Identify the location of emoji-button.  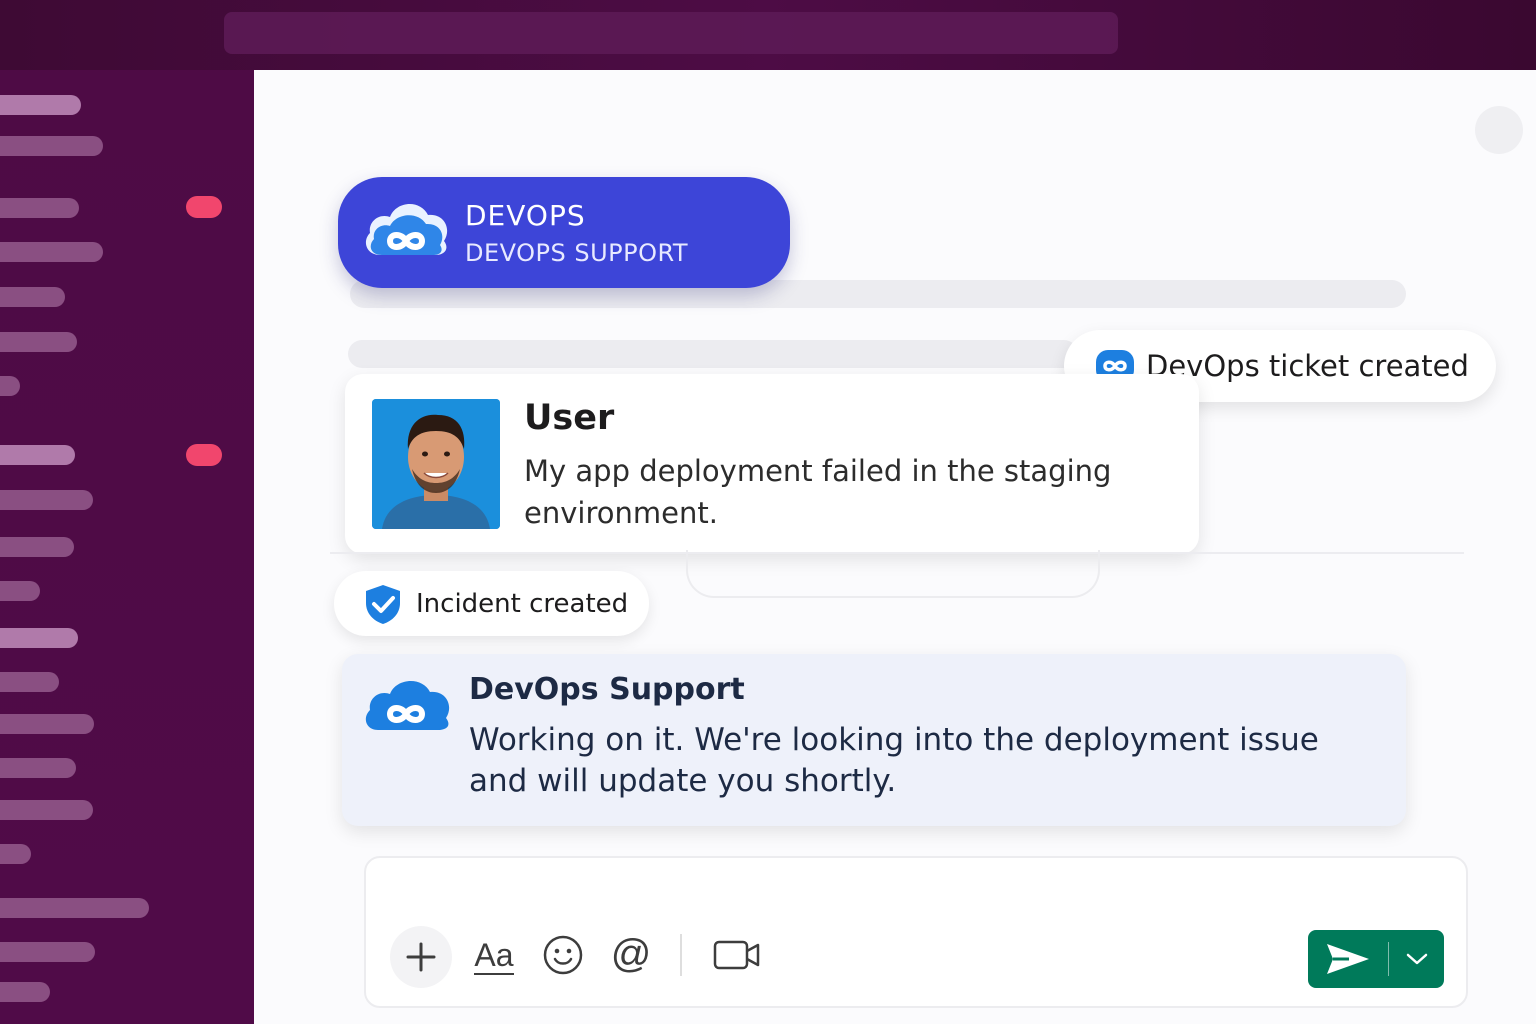
(563, 955).